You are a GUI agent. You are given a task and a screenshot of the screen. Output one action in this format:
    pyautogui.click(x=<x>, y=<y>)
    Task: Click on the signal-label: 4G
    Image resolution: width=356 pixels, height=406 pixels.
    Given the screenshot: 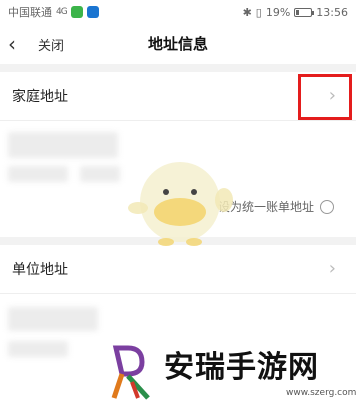 What is the action you would take?
    pyautogui.click(x=62, y=12)
    